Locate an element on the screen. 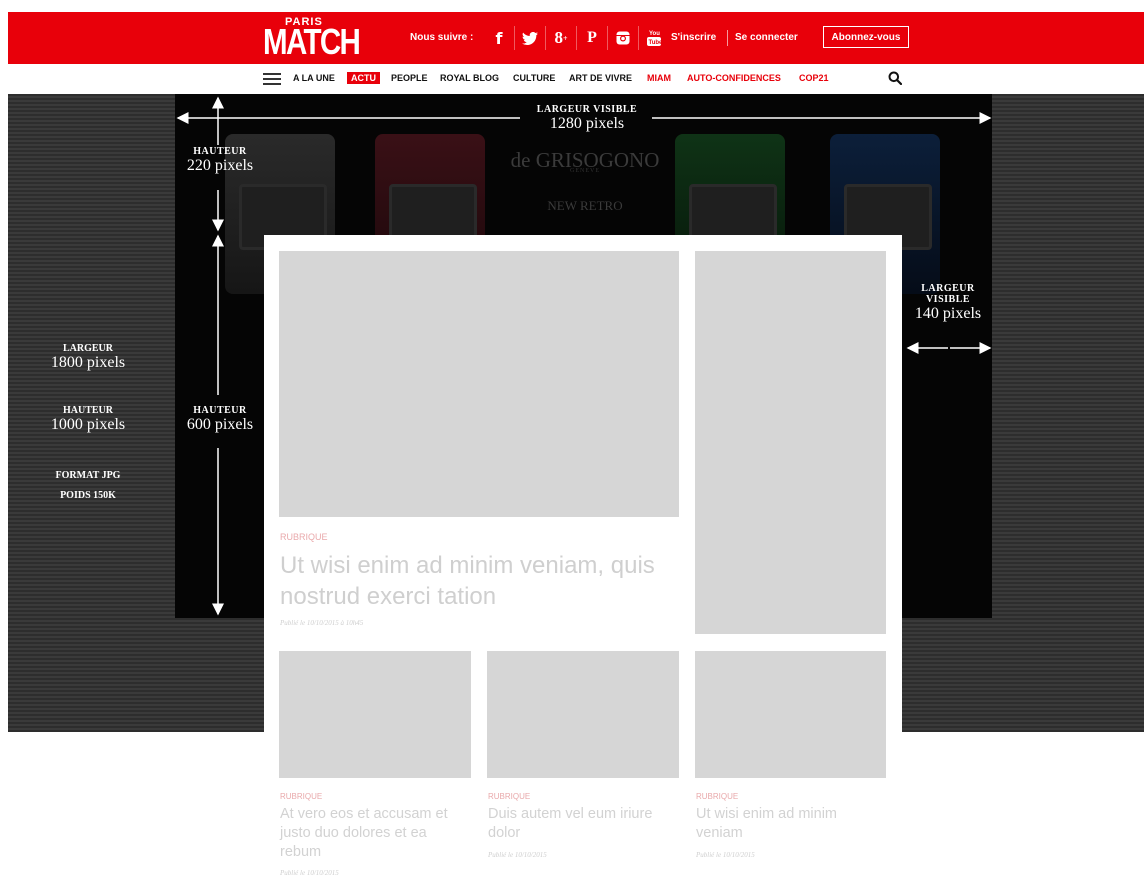  youtube-icon: You Tube is located at coordinates (653, 38).